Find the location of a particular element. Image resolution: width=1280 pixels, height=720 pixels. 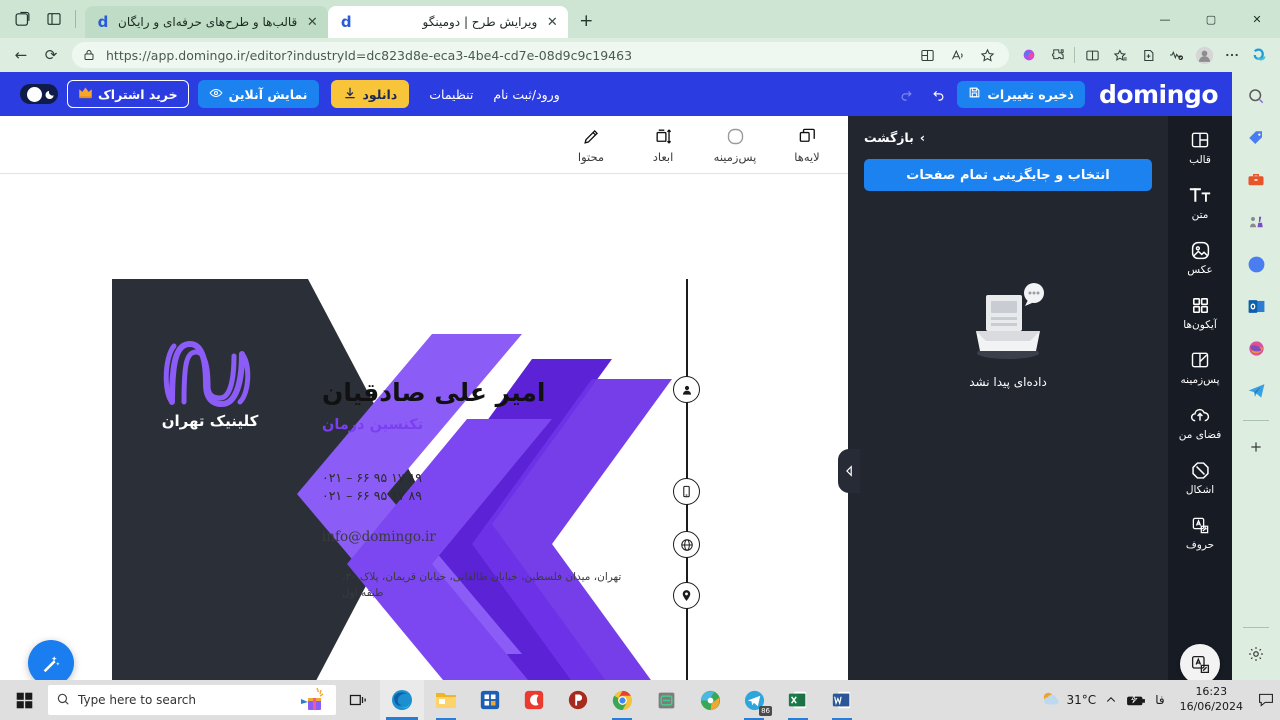

read-aloud-icon is located at coordinates (957, 55).